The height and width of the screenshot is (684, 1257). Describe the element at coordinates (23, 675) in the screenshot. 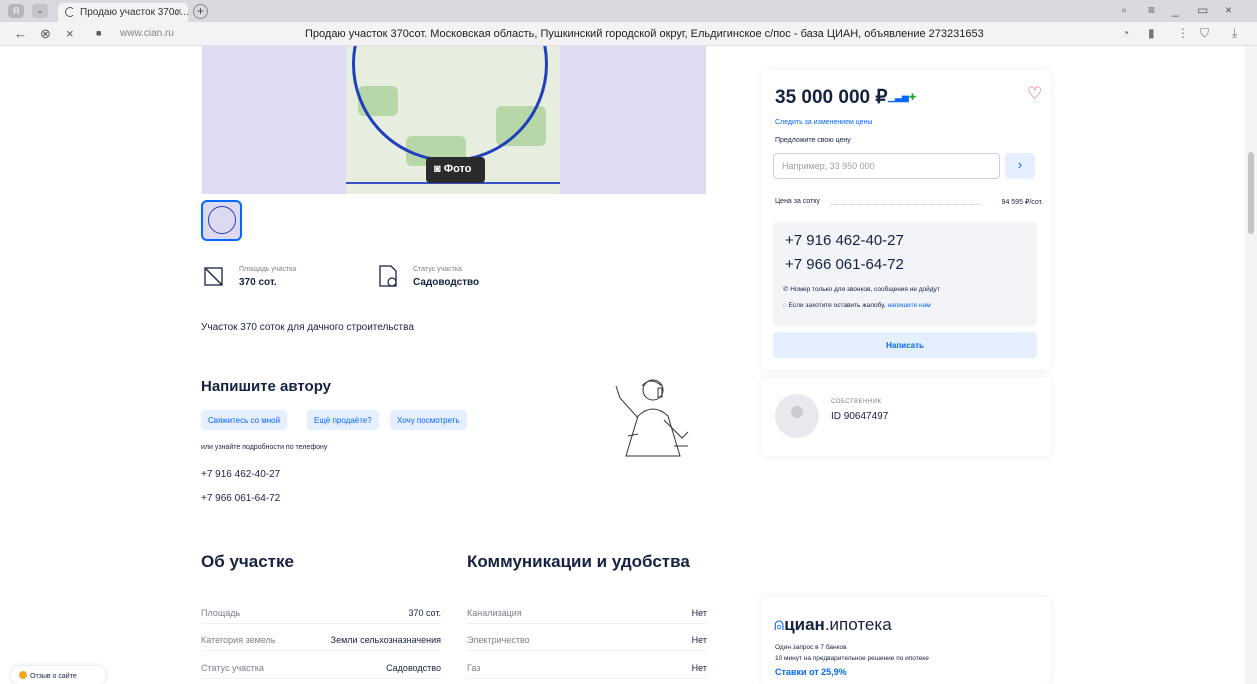

I see `smile-icon` at that location.